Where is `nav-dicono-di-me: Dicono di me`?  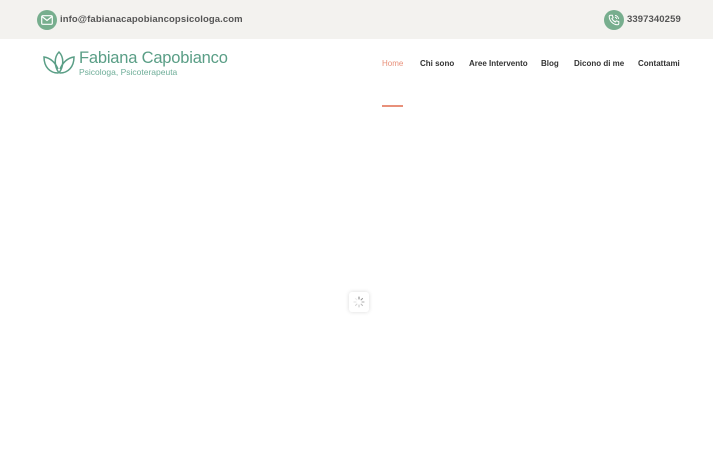
nav-dicono-di-me: Dicono di me is located at coordinates (599, 63).